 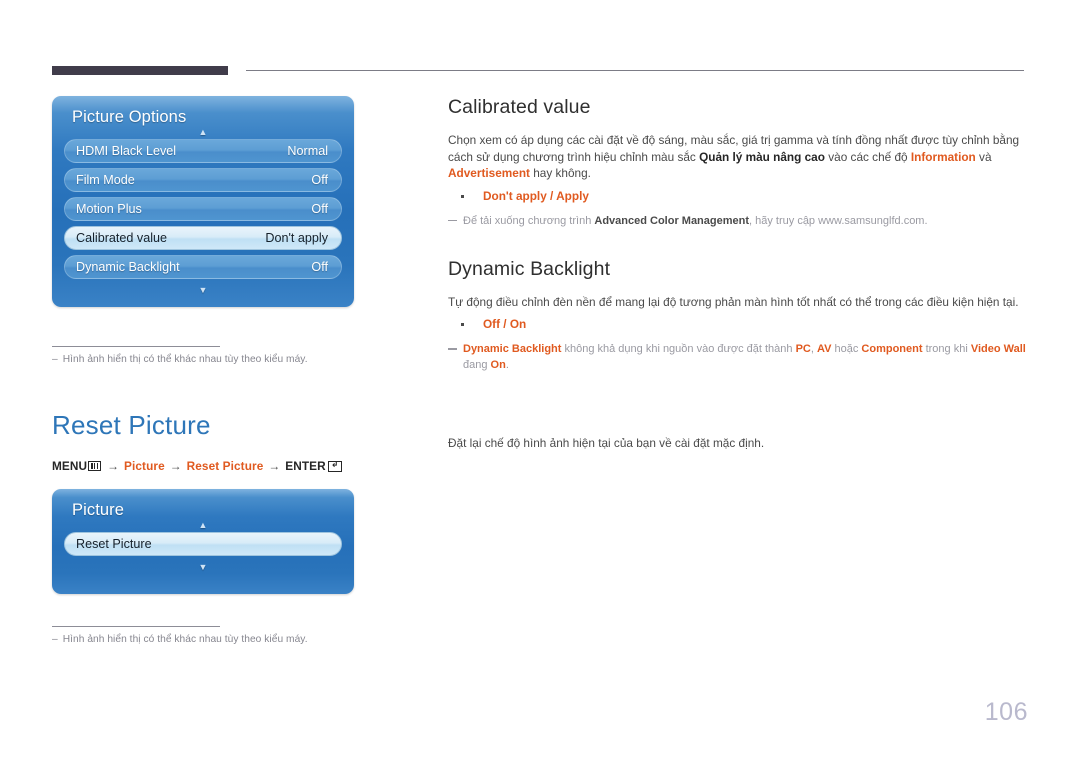 What do you see at coordinates (744, 324) in the screenshot?
I see `option-item: Off / On` at bounding box center [744, 324].